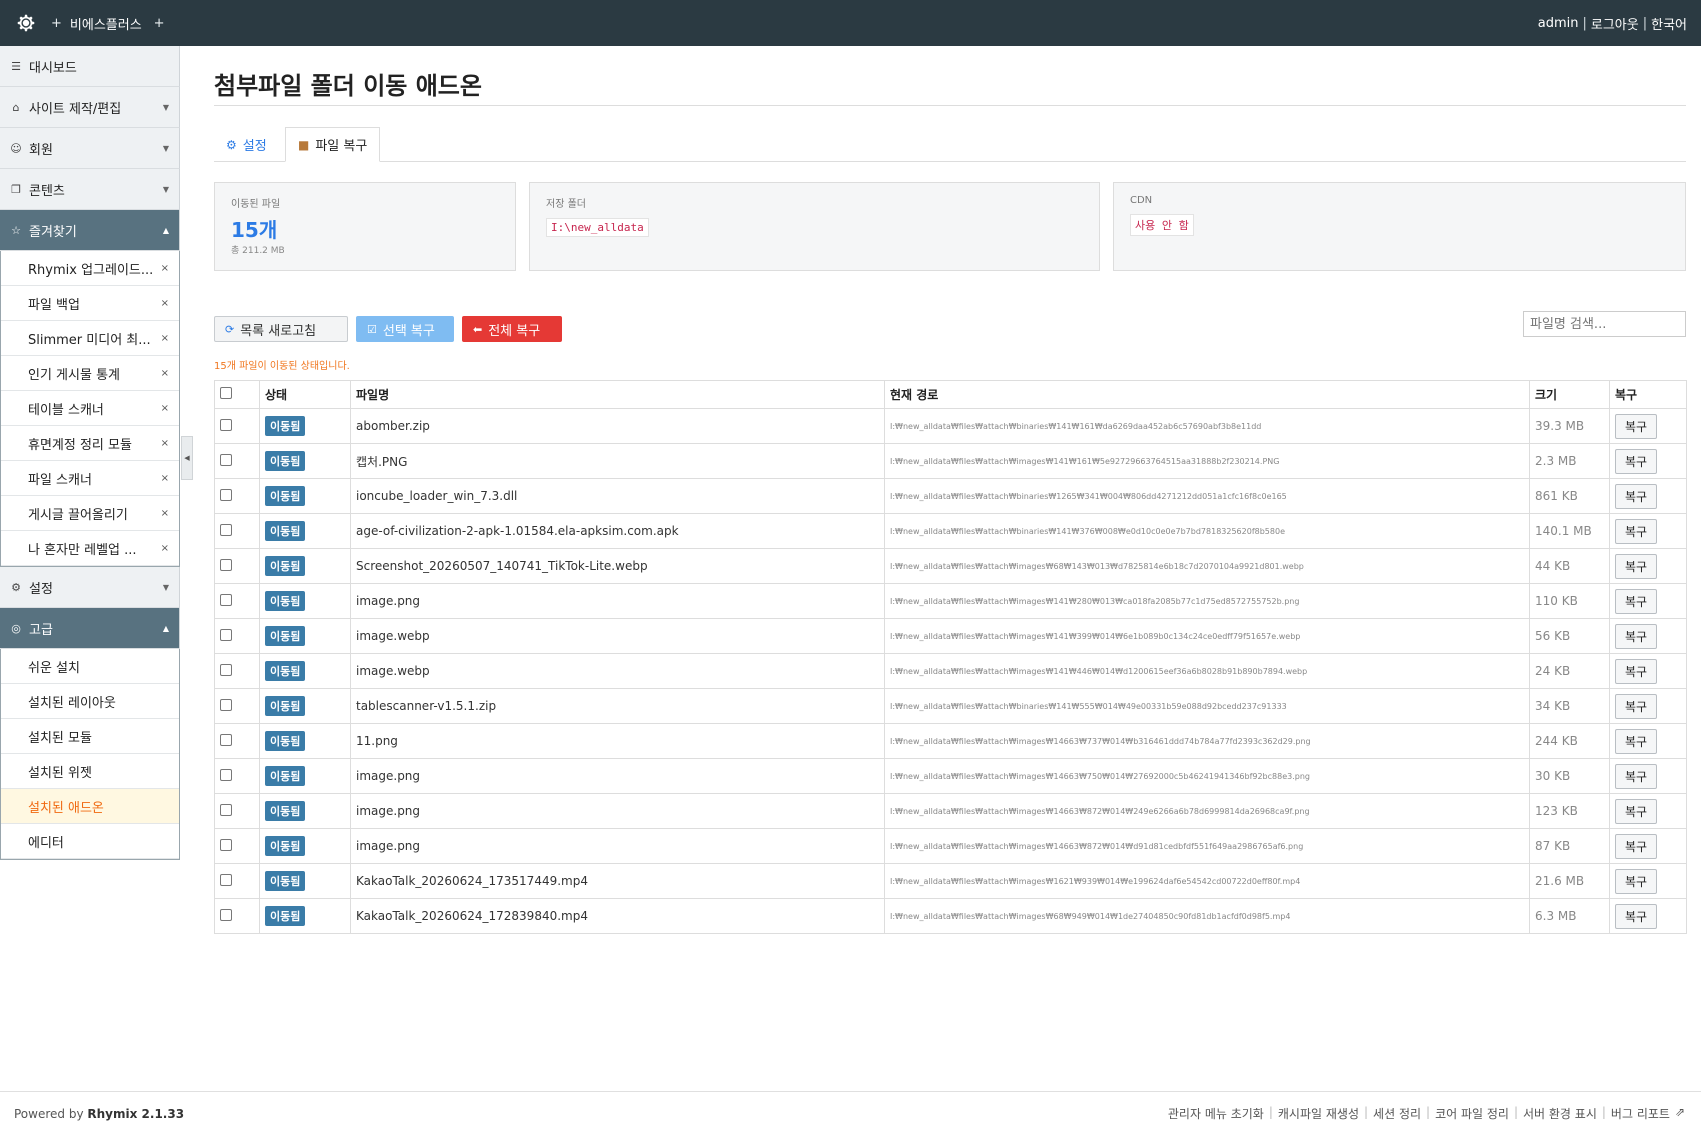 The height and width of the screenshot is (1135, 1701). Describe the element at coordinates (26, 23) in the screenshot. I see `gear-icon` at that location.